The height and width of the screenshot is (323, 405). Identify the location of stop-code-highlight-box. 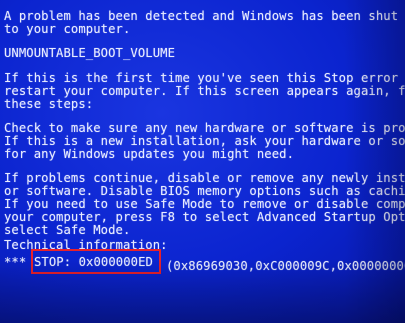
(96, 261).